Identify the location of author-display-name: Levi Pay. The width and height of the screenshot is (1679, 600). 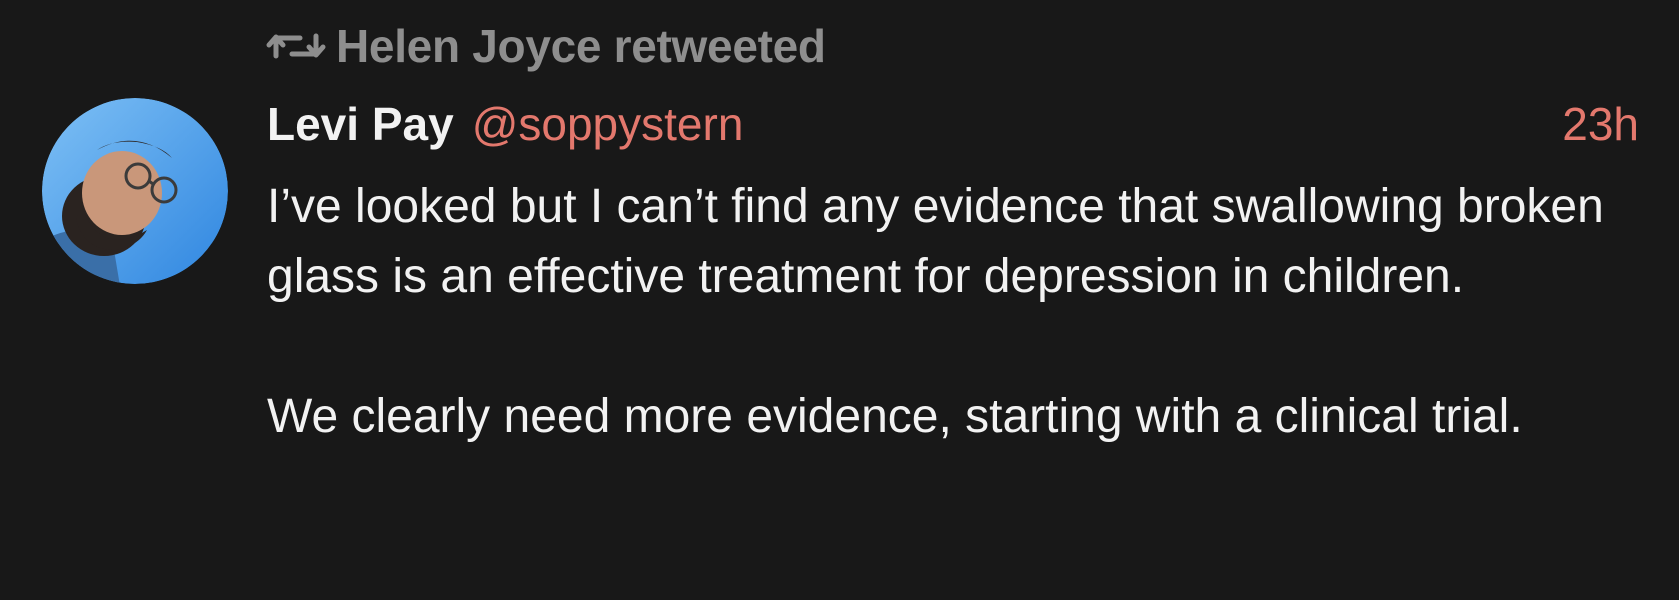
(360, 124).